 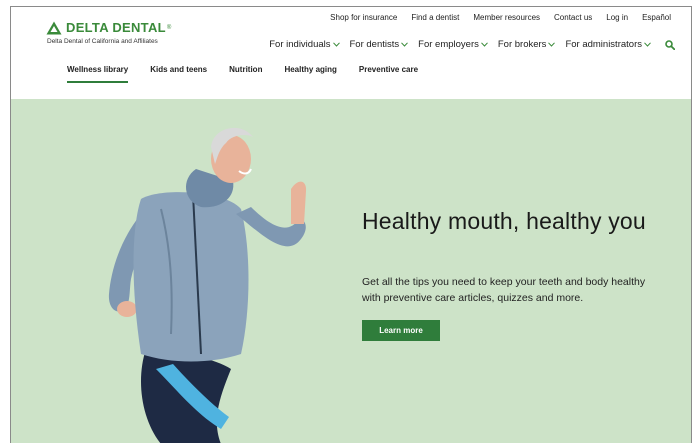 I want to click on subnav-wellness-library: Wellness library, so click(x=98, y=74).